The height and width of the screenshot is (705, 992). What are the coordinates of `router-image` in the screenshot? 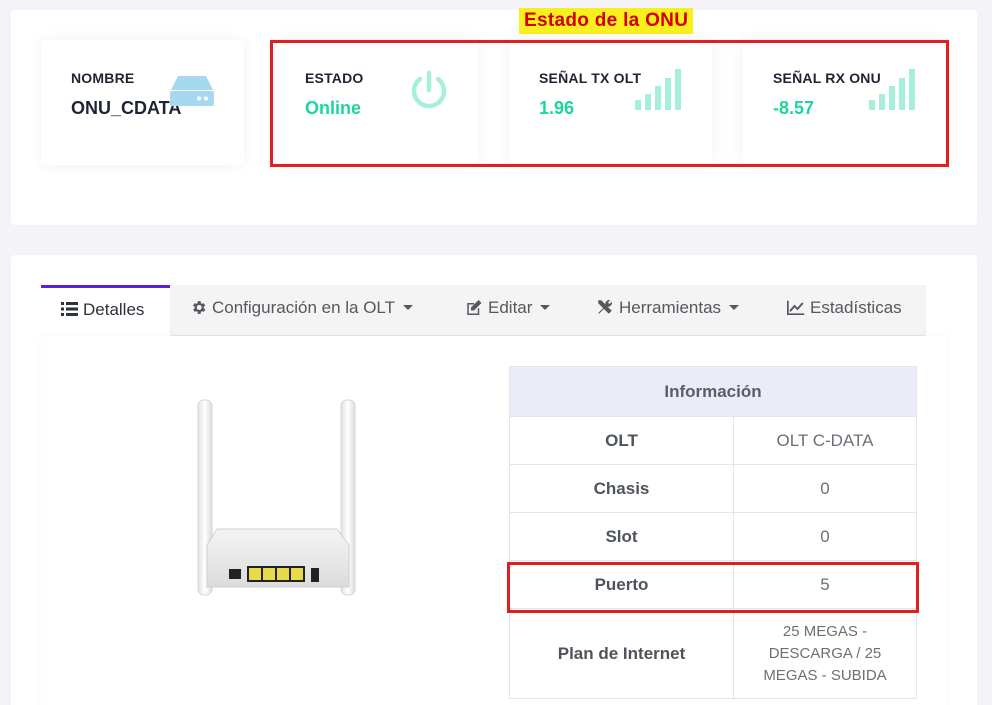 It's located at (276, 497).